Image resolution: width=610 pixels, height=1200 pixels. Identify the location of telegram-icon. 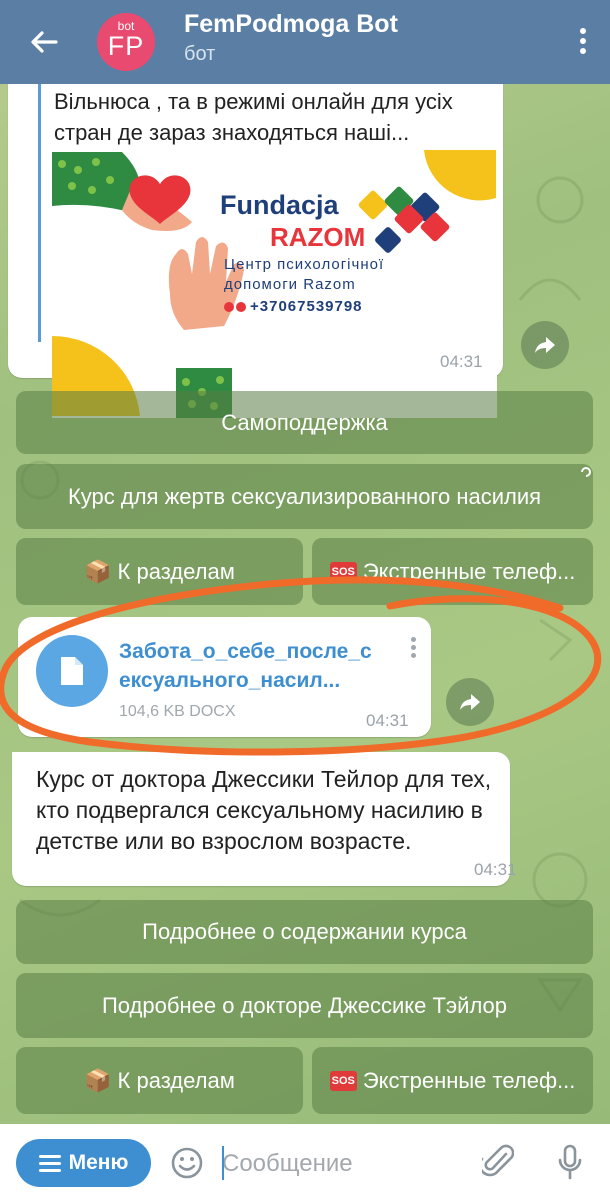
(241, 306).